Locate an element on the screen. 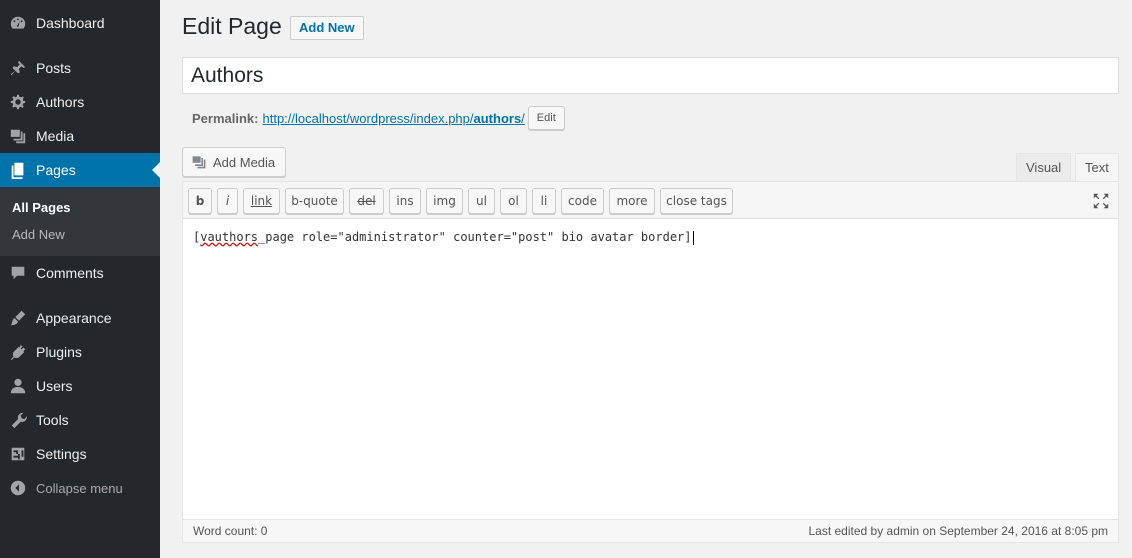 This screenshot has width=1132, height=558. tab-text: Text is located at coordinates (1097, 167).